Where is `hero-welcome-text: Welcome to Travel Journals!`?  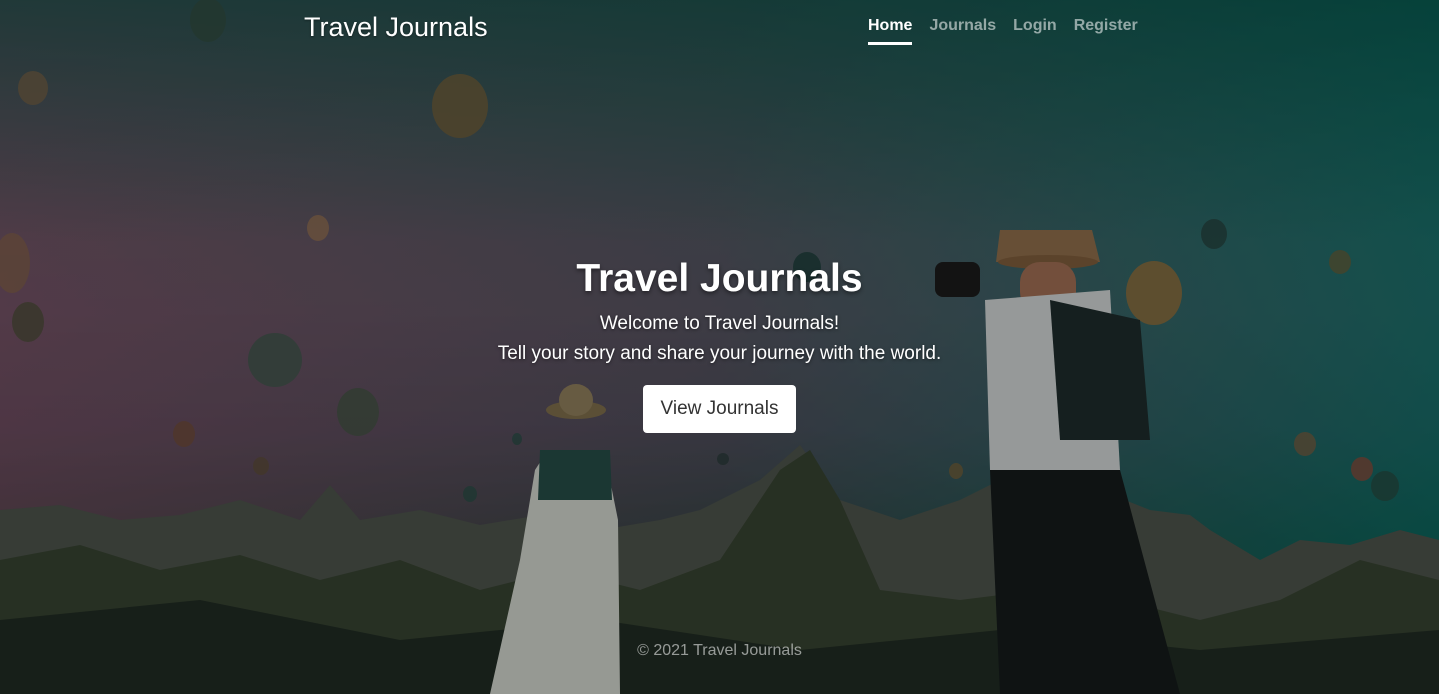 hero-welcome-text: Welcome to Travel Journals! is located at coordinates (719, 323).